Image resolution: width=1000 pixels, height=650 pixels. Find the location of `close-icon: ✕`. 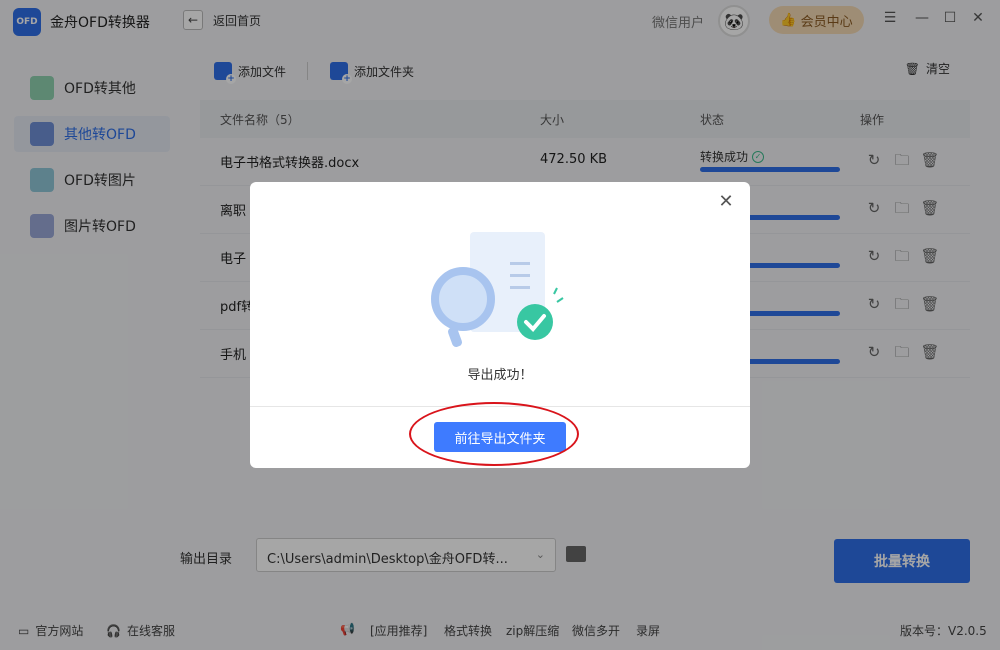

close-icon: ✕ is located at coordinates (726, 202).